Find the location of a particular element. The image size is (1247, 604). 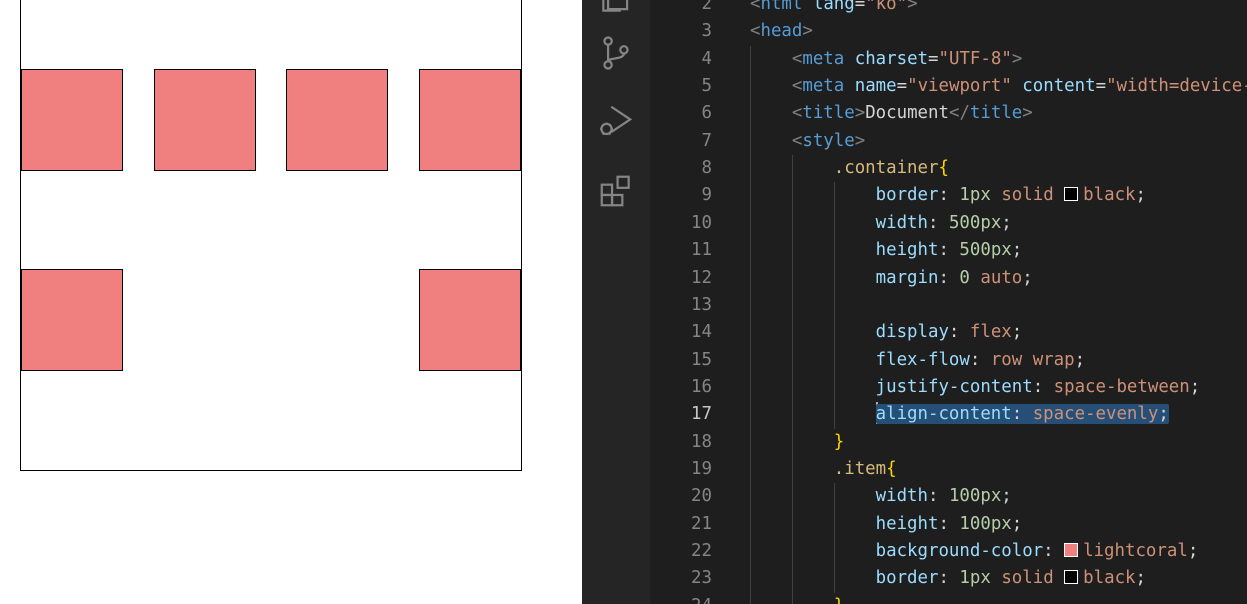

selection-highlight: align-content: space-evenly; is located at coordinates (1022, 414).